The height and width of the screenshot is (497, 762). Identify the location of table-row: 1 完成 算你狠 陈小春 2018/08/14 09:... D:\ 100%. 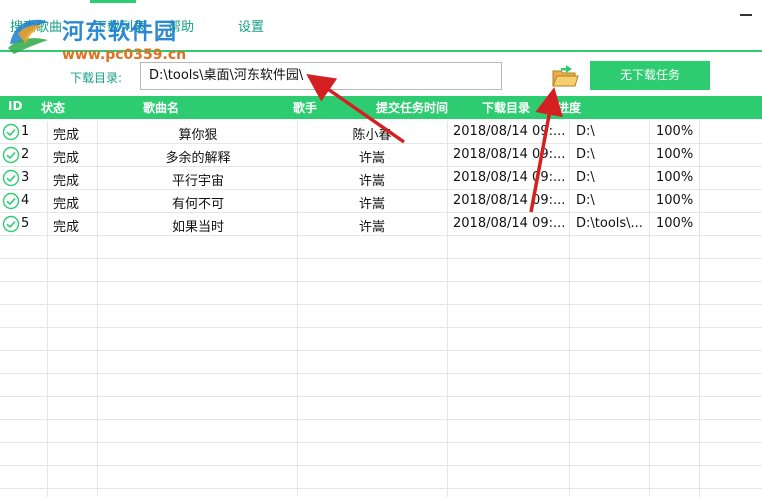
(381, 132).